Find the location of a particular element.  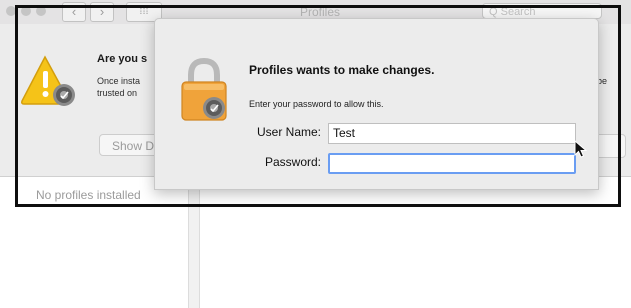

dialog-title: Profiles wants to make changes. is located at coordinates (342, 70).